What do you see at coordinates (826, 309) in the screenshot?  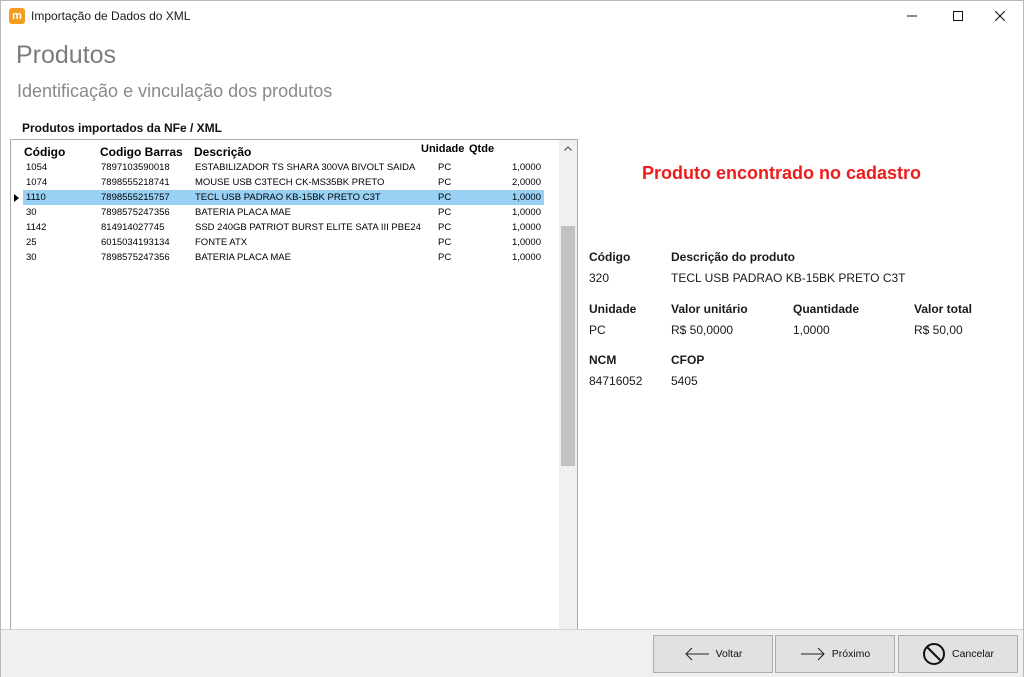 I see `quantidade-label: Quantidade` at bounding box center [826, 309].